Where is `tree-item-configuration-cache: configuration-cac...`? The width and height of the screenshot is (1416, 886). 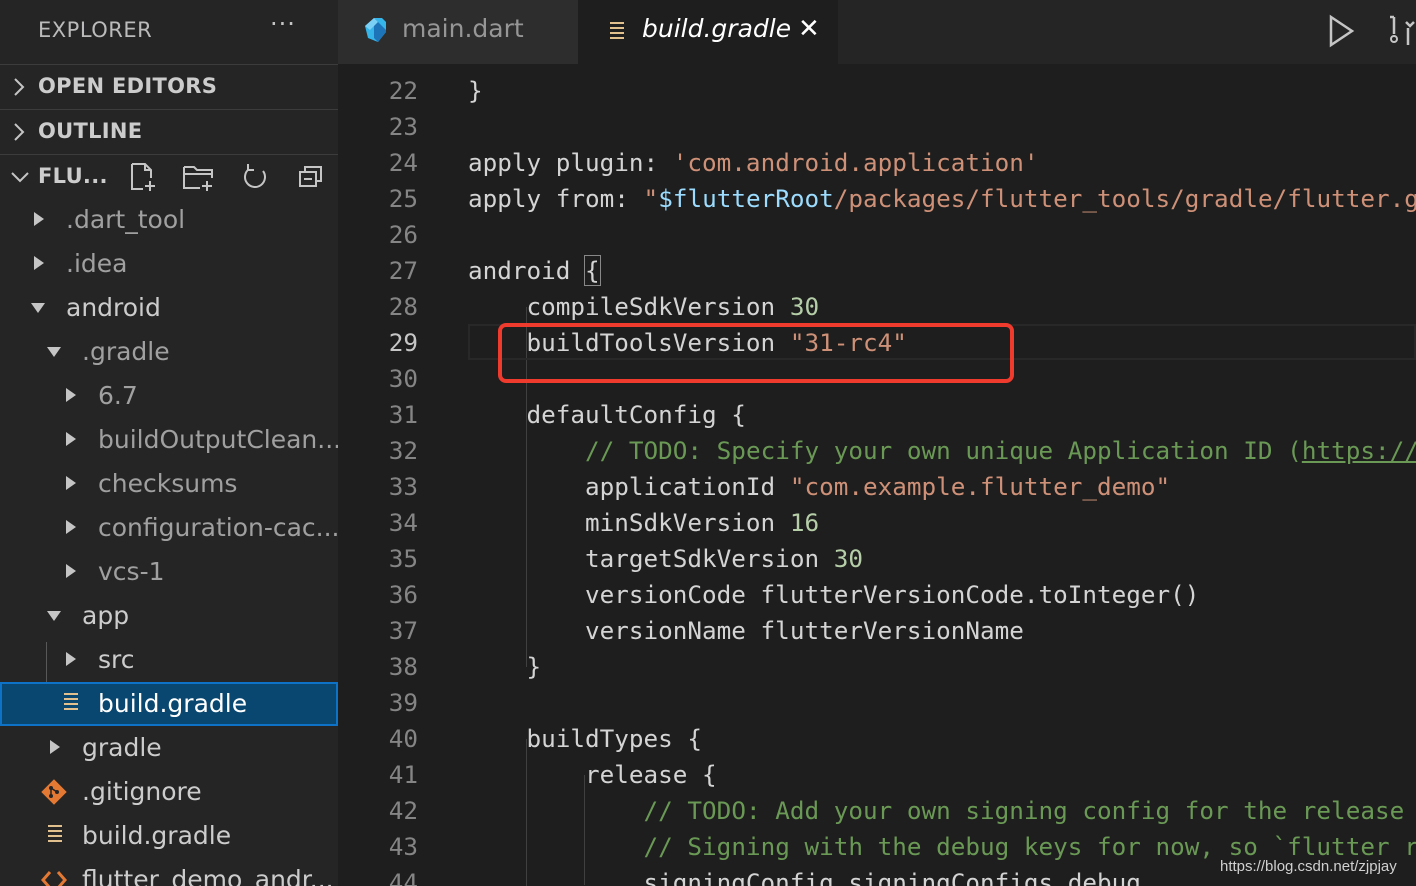
tree-item-configuration-cache: configuration-cac... is located at coordinates (169, 528).